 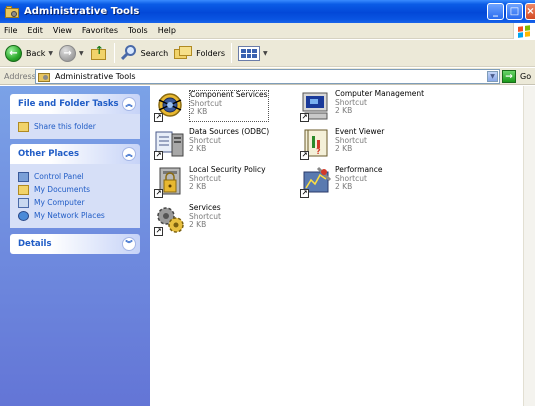 What do you see at coordinates (82, 11) in the screenshot?
I see `window-title: Administrative Tools` at bounding box center [82, 11].